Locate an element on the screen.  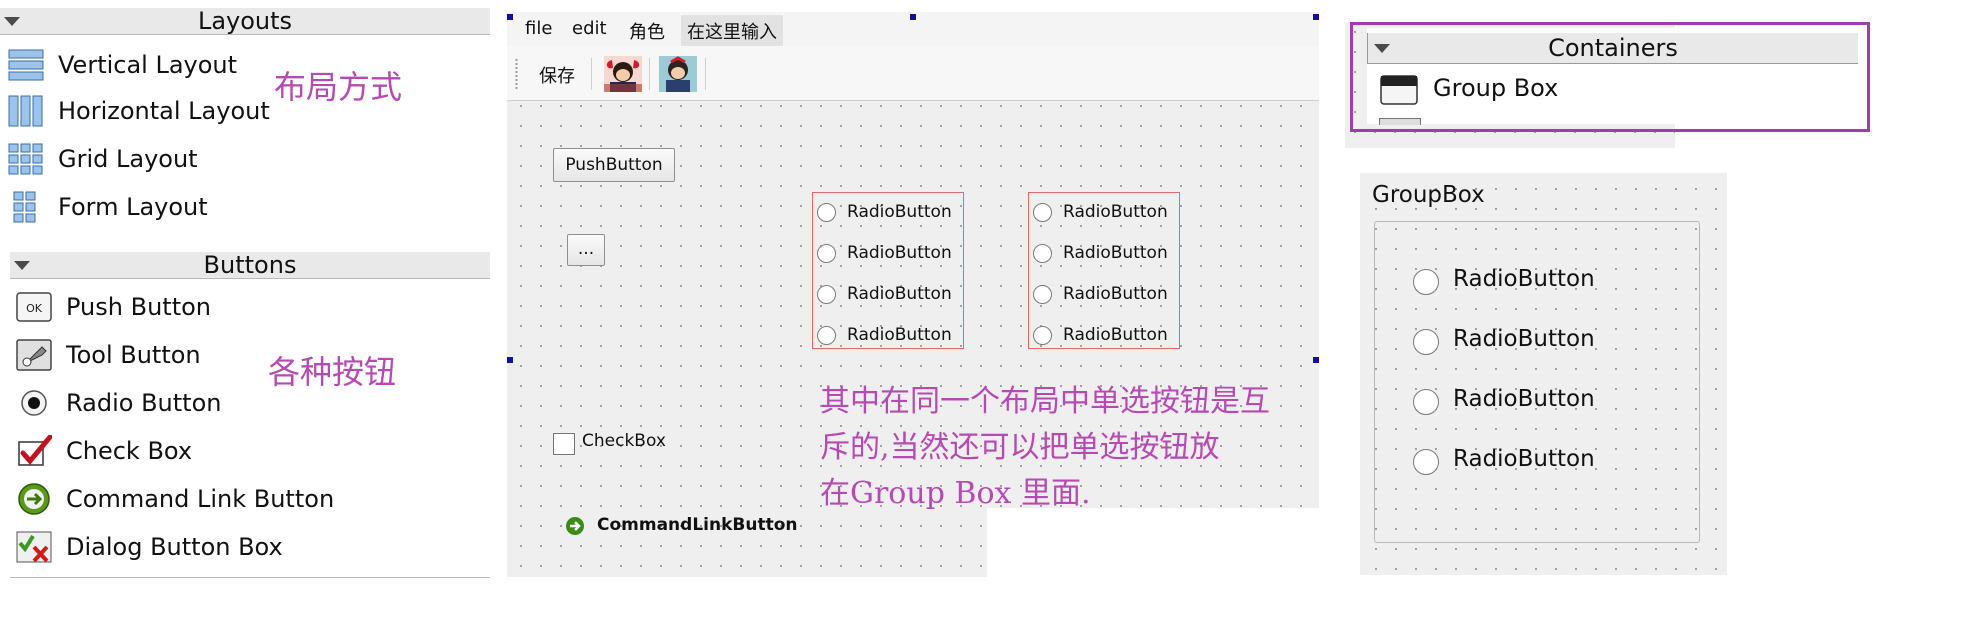
buttons-category-header: Buttons is located at coordinates (250, 265).